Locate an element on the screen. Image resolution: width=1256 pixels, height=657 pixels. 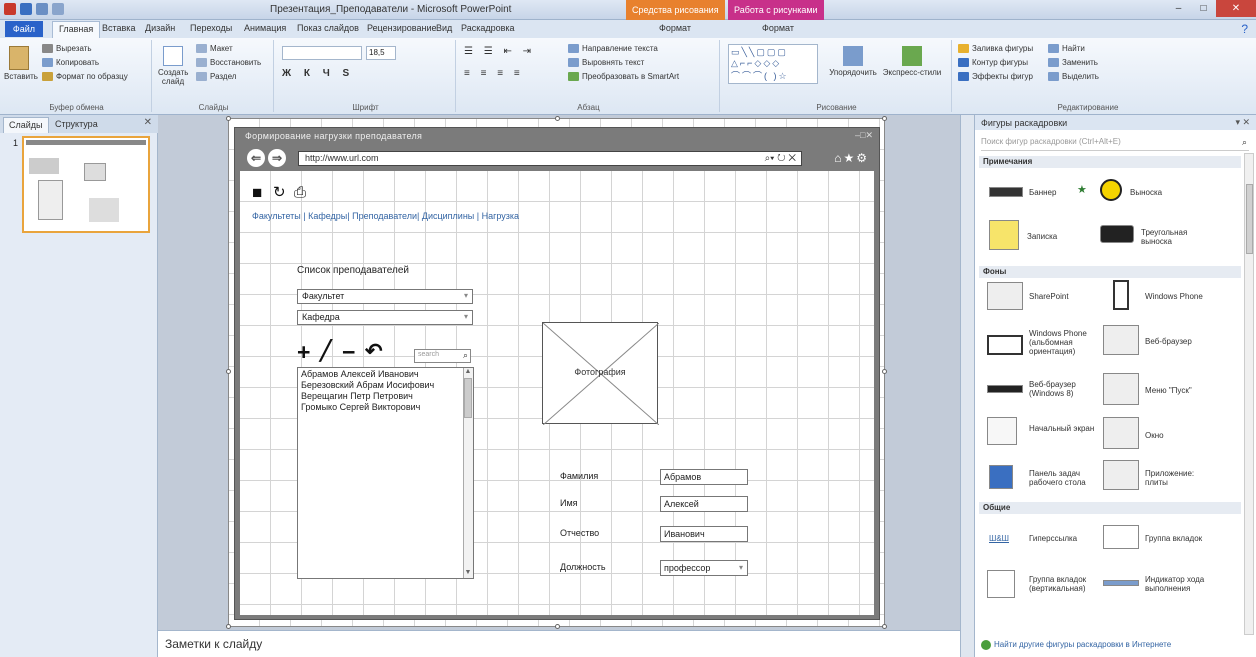
new-slide-button: Создать слайд is located at coordinates (173, 66).